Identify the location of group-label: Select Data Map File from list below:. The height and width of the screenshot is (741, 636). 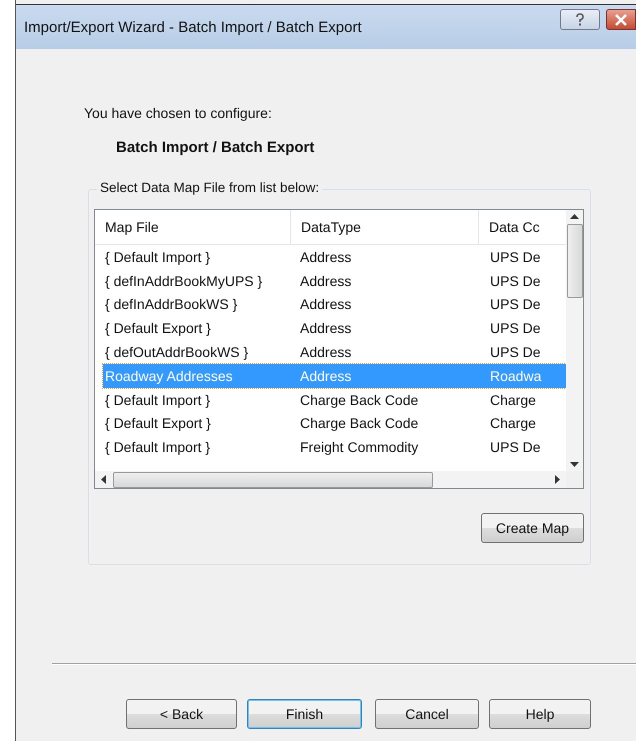
(209, 187).